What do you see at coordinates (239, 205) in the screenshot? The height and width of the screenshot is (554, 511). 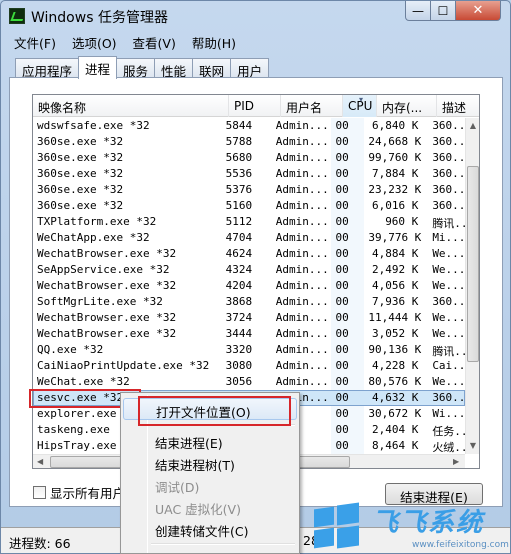 I see `pid-cell: 5160` at bounding box center [239, 205].